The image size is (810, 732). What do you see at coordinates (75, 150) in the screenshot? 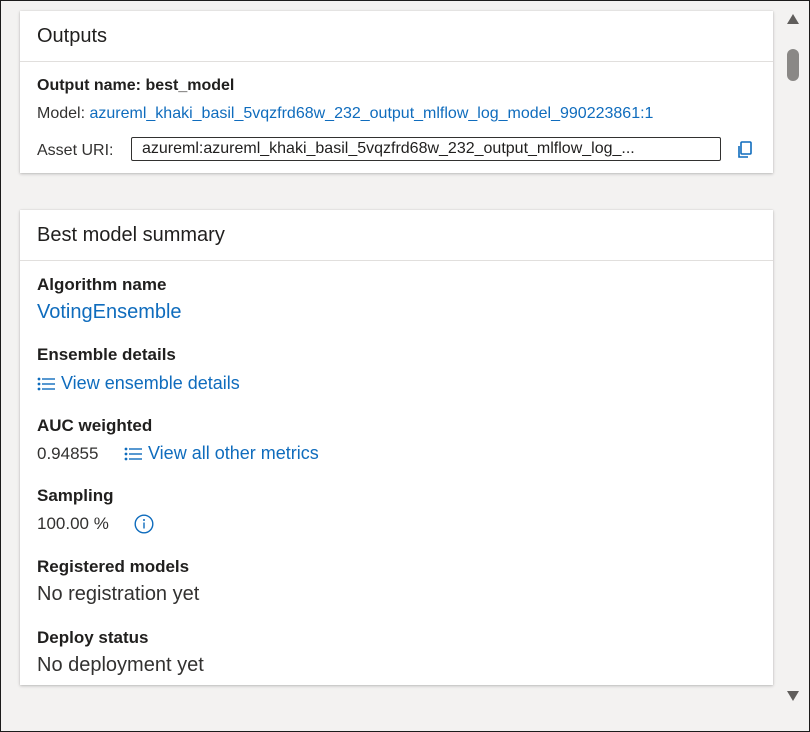
I see `asset-uri-label: Asset URI:` at bounding box center [75, 150].